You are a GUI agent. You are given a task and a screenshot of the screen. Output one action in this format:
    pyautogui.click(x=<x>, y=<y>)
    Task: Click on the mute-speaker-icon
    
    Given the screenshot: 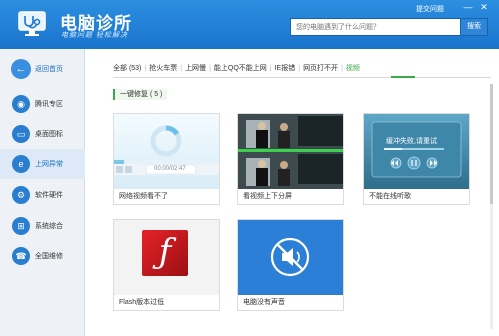 What is the action you would take?
    pyautogui.click(x=290, y=257)
    